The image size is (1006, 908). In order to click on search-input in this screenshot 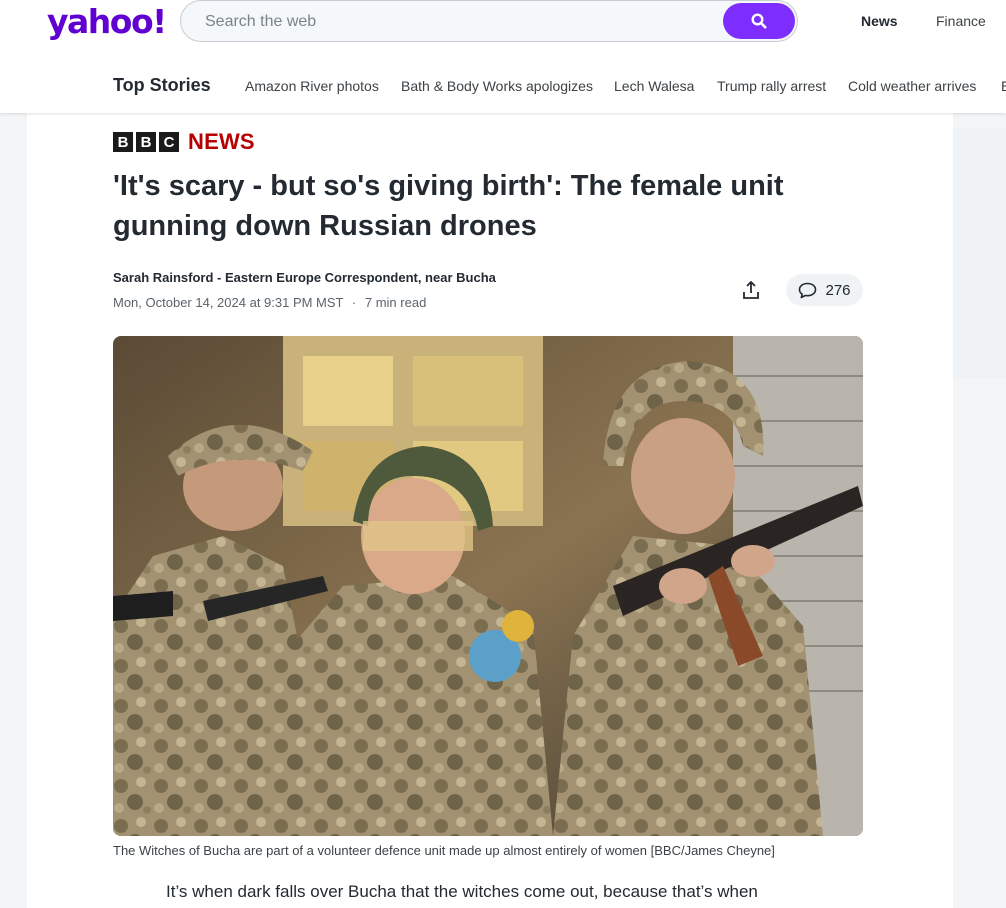, I will do `click(455, 22)`.